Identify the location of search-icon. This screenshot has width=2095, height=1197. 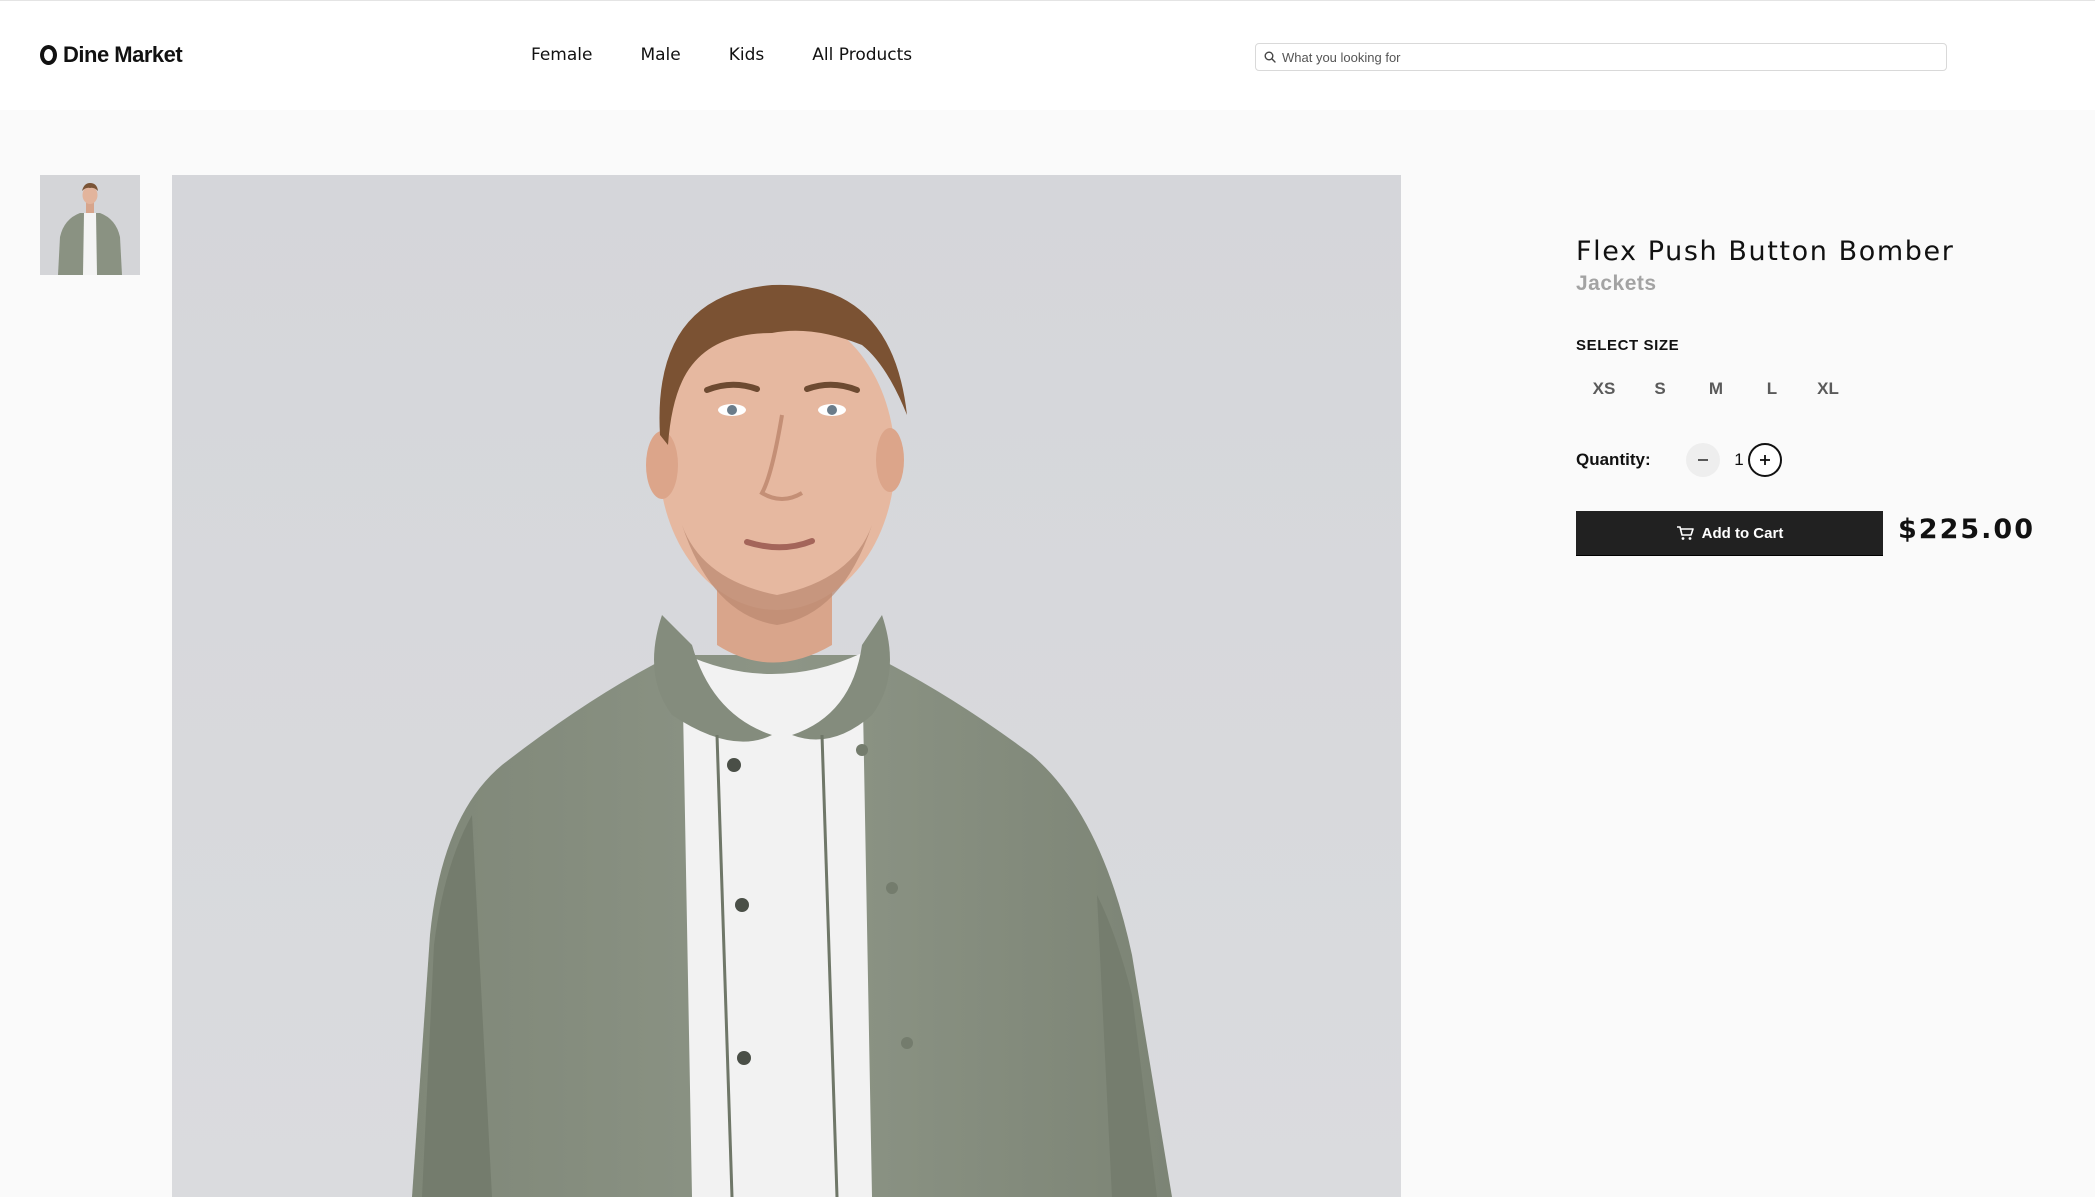
(1270, 57).